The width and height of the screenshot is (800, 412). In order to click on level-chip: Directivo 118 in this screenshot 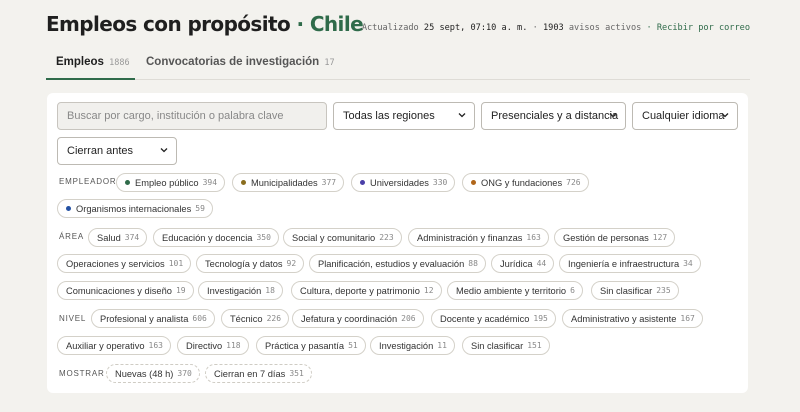, I will do `click(213, 345)`.